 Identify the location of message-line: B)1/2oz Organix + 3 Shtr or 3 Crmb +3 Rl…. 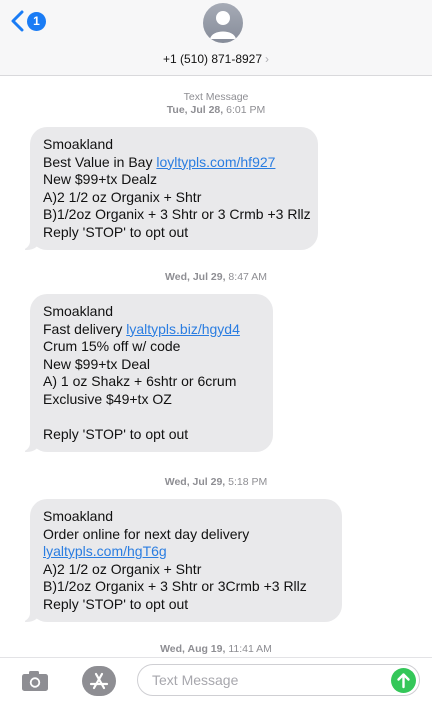
(177, 214).